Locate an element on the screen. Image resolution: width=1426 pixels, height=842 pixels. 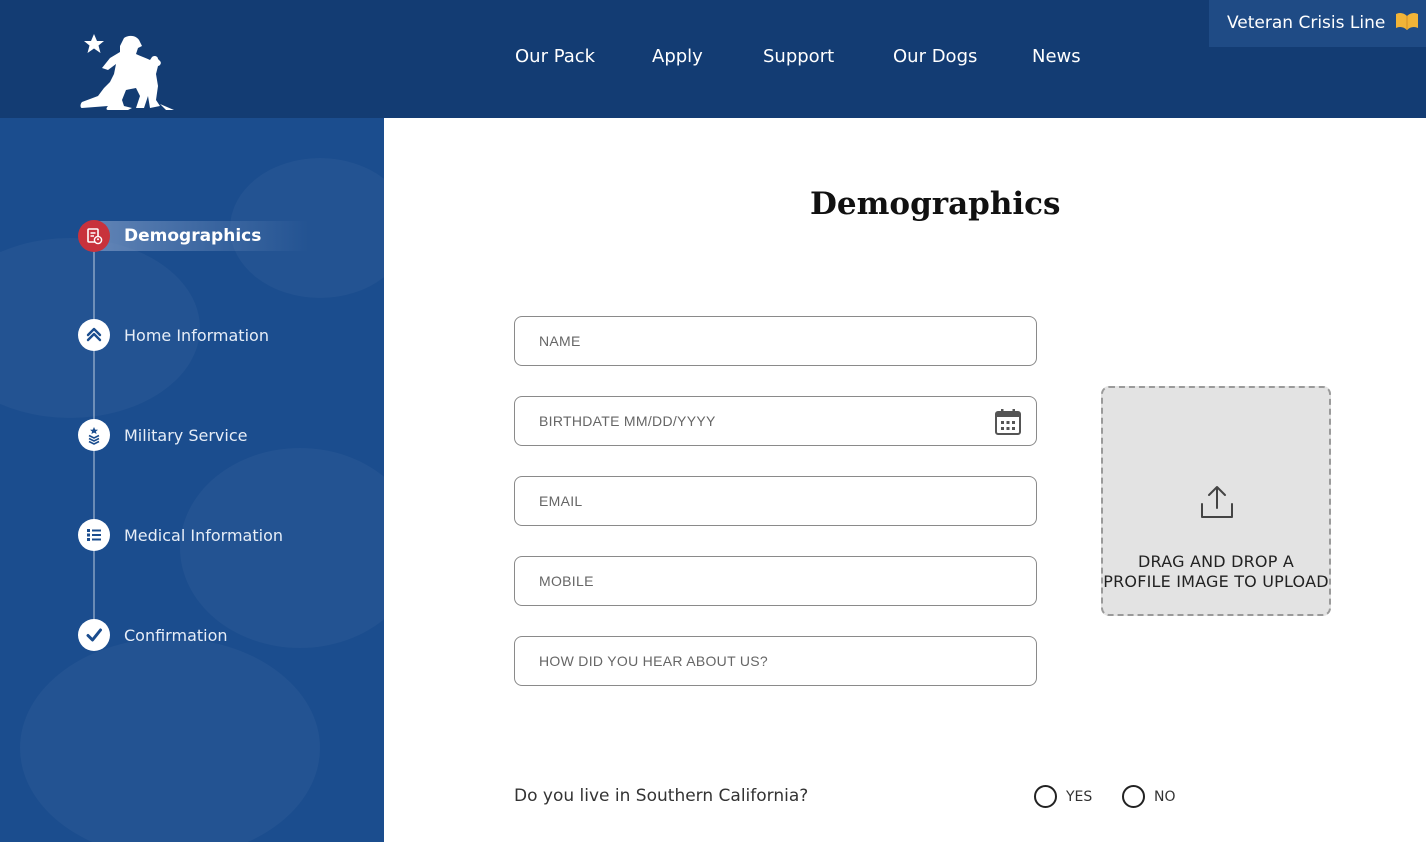
upload-icon is located at coordinates (1217, 502).